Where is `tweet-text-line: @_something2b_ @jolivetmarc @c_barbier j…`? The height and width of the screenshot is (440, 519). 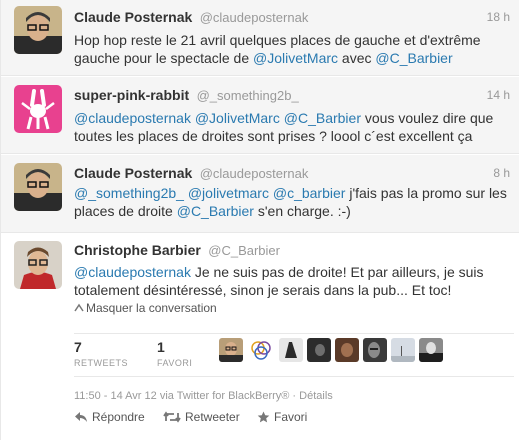
tweet-text-line: @_something2b_ @jolivetmarc @c_barbier j… is located at coordinates (294, 193).